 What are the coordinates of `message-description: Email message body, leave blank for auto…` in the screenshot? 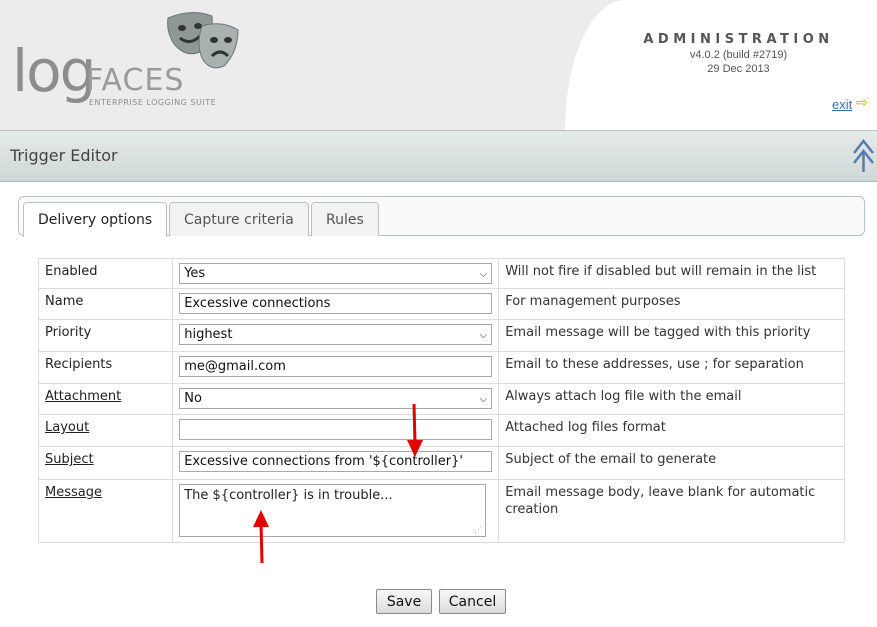 It's located at (671, 511).